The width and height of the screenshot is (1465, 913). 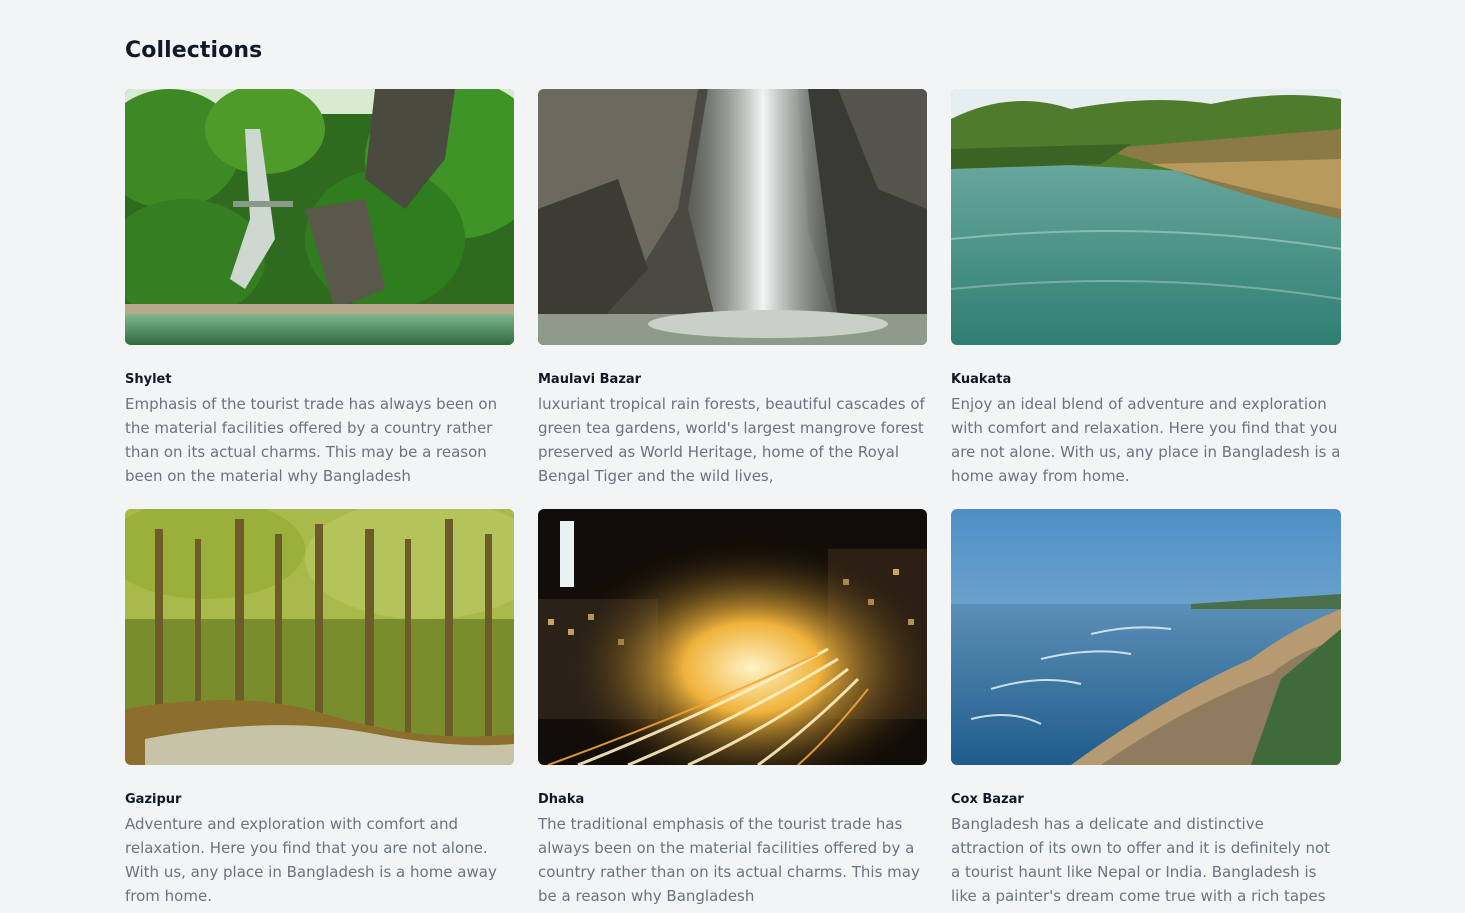 What do you see at coordinates (153, 799) in the screenshot?
I see `collection-name: Gazipur` at bounding box center [153, 799].